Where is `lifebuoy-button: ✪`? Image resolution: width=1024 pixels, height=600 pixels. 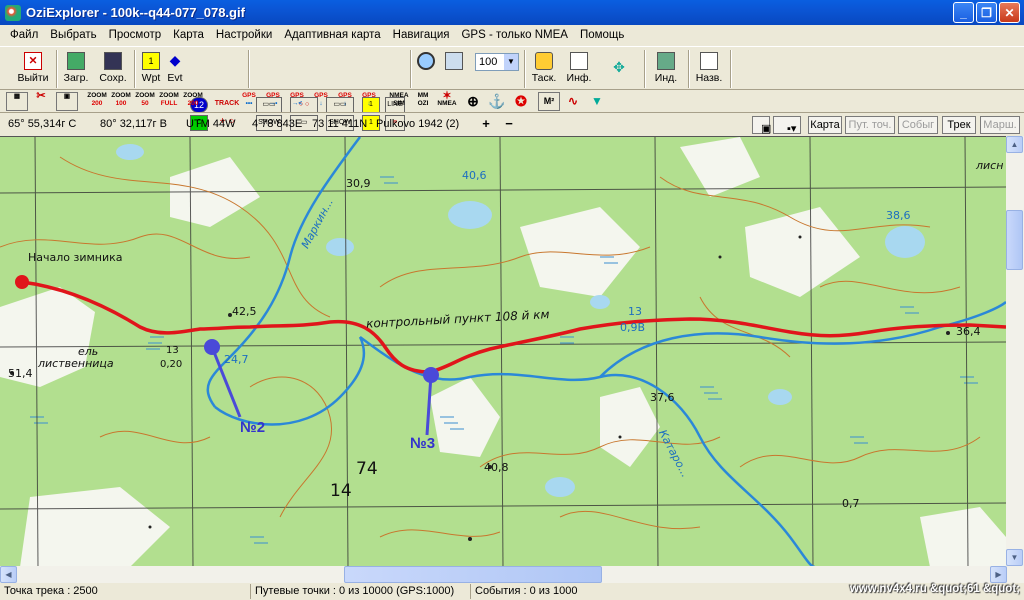
lifebuoy-button: ✪ is located at coordinates (521, 101).